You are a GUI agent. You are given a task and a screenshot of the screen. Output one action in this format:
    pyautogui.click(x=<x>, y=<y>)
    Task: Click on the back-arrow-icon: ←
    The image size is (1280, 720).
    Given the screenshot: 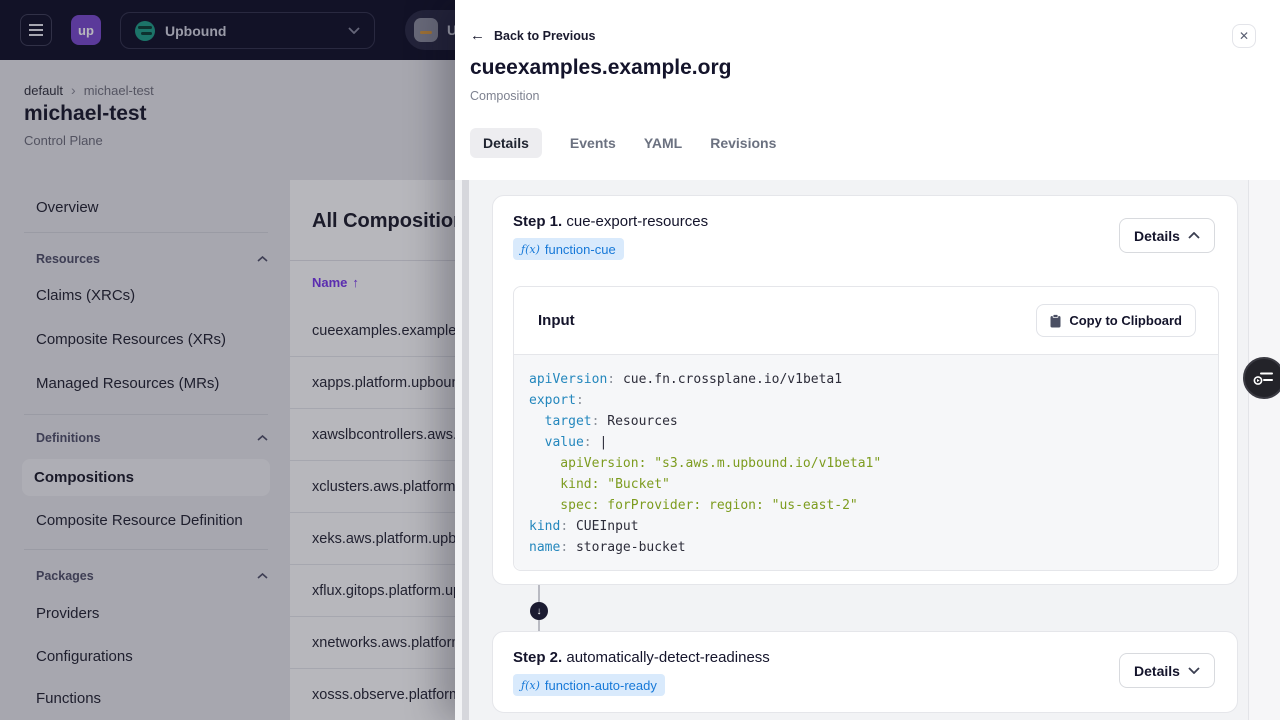 What is the action you would take?
    pyautogui.click(x=477, y=35)
    